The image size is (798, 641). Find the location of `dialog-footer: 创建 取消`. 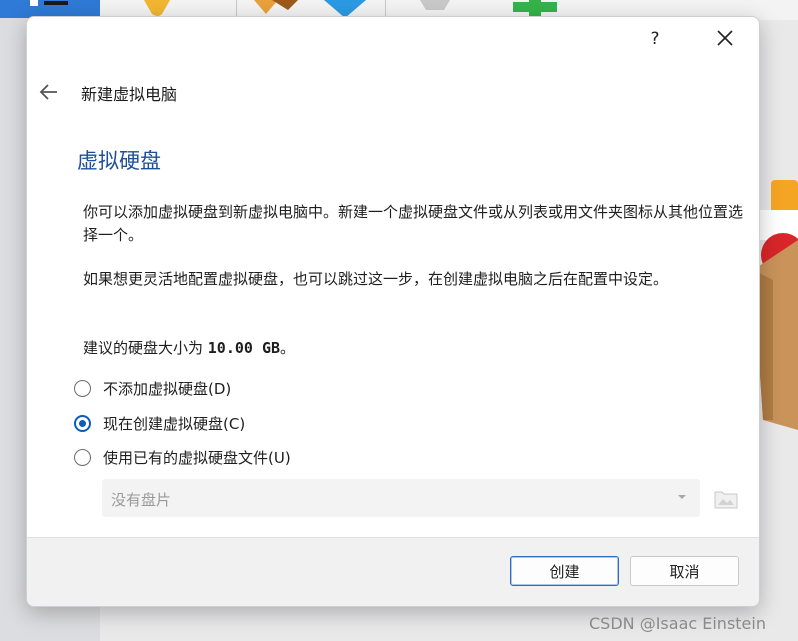

dialog-footer: 创建 取消 is located at coordinates (393, 571).